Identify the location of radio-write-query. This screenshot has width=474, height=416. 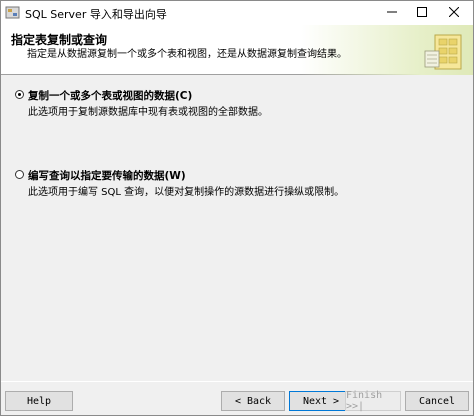
(19, 174).